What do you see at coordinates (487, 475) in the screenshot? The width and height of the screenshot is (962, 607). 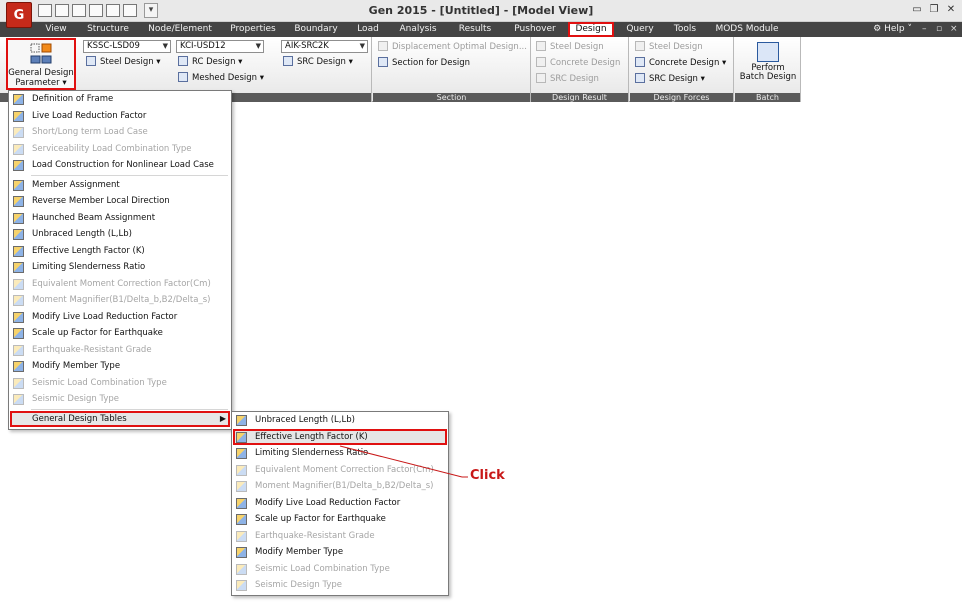 I see `click-annotation-label: Click` at bounding box center [487, 475].